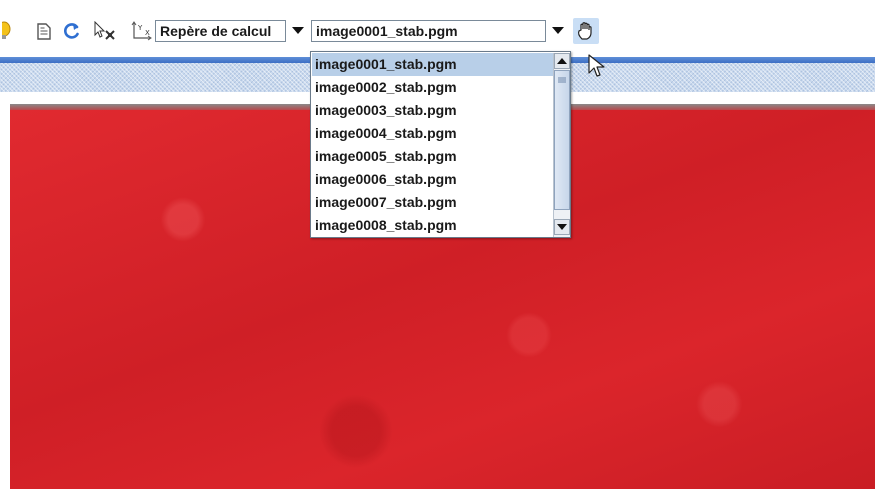 Image resolution: width=875 pixels, height=489 pixels. Describe the element at coordinates (140, 28) in the screenshot. I see `svg-text: Y` at that location.